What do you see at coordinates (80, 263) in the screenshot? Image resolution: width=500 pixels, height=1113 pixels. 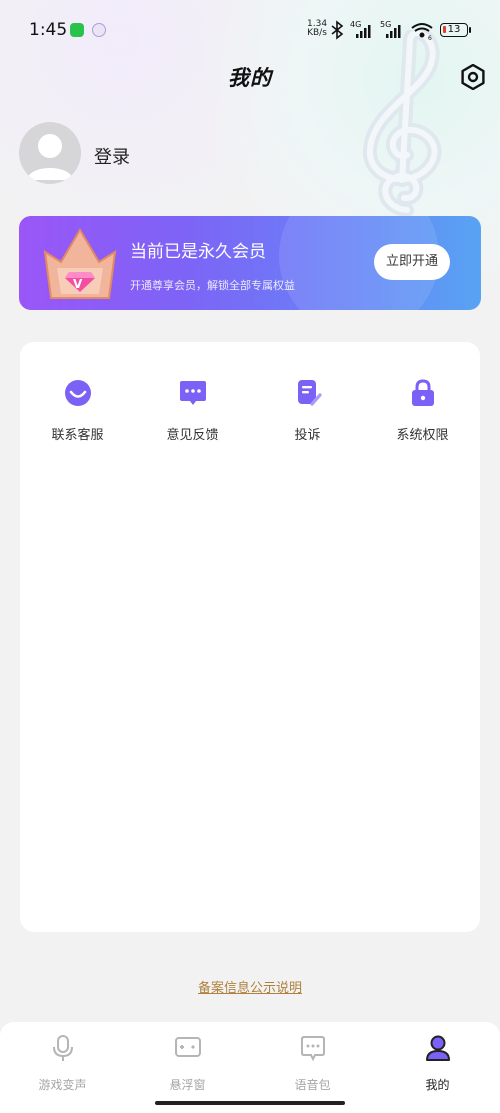 I see `vip-crown-icon: V` at bounding box center [80, 263].